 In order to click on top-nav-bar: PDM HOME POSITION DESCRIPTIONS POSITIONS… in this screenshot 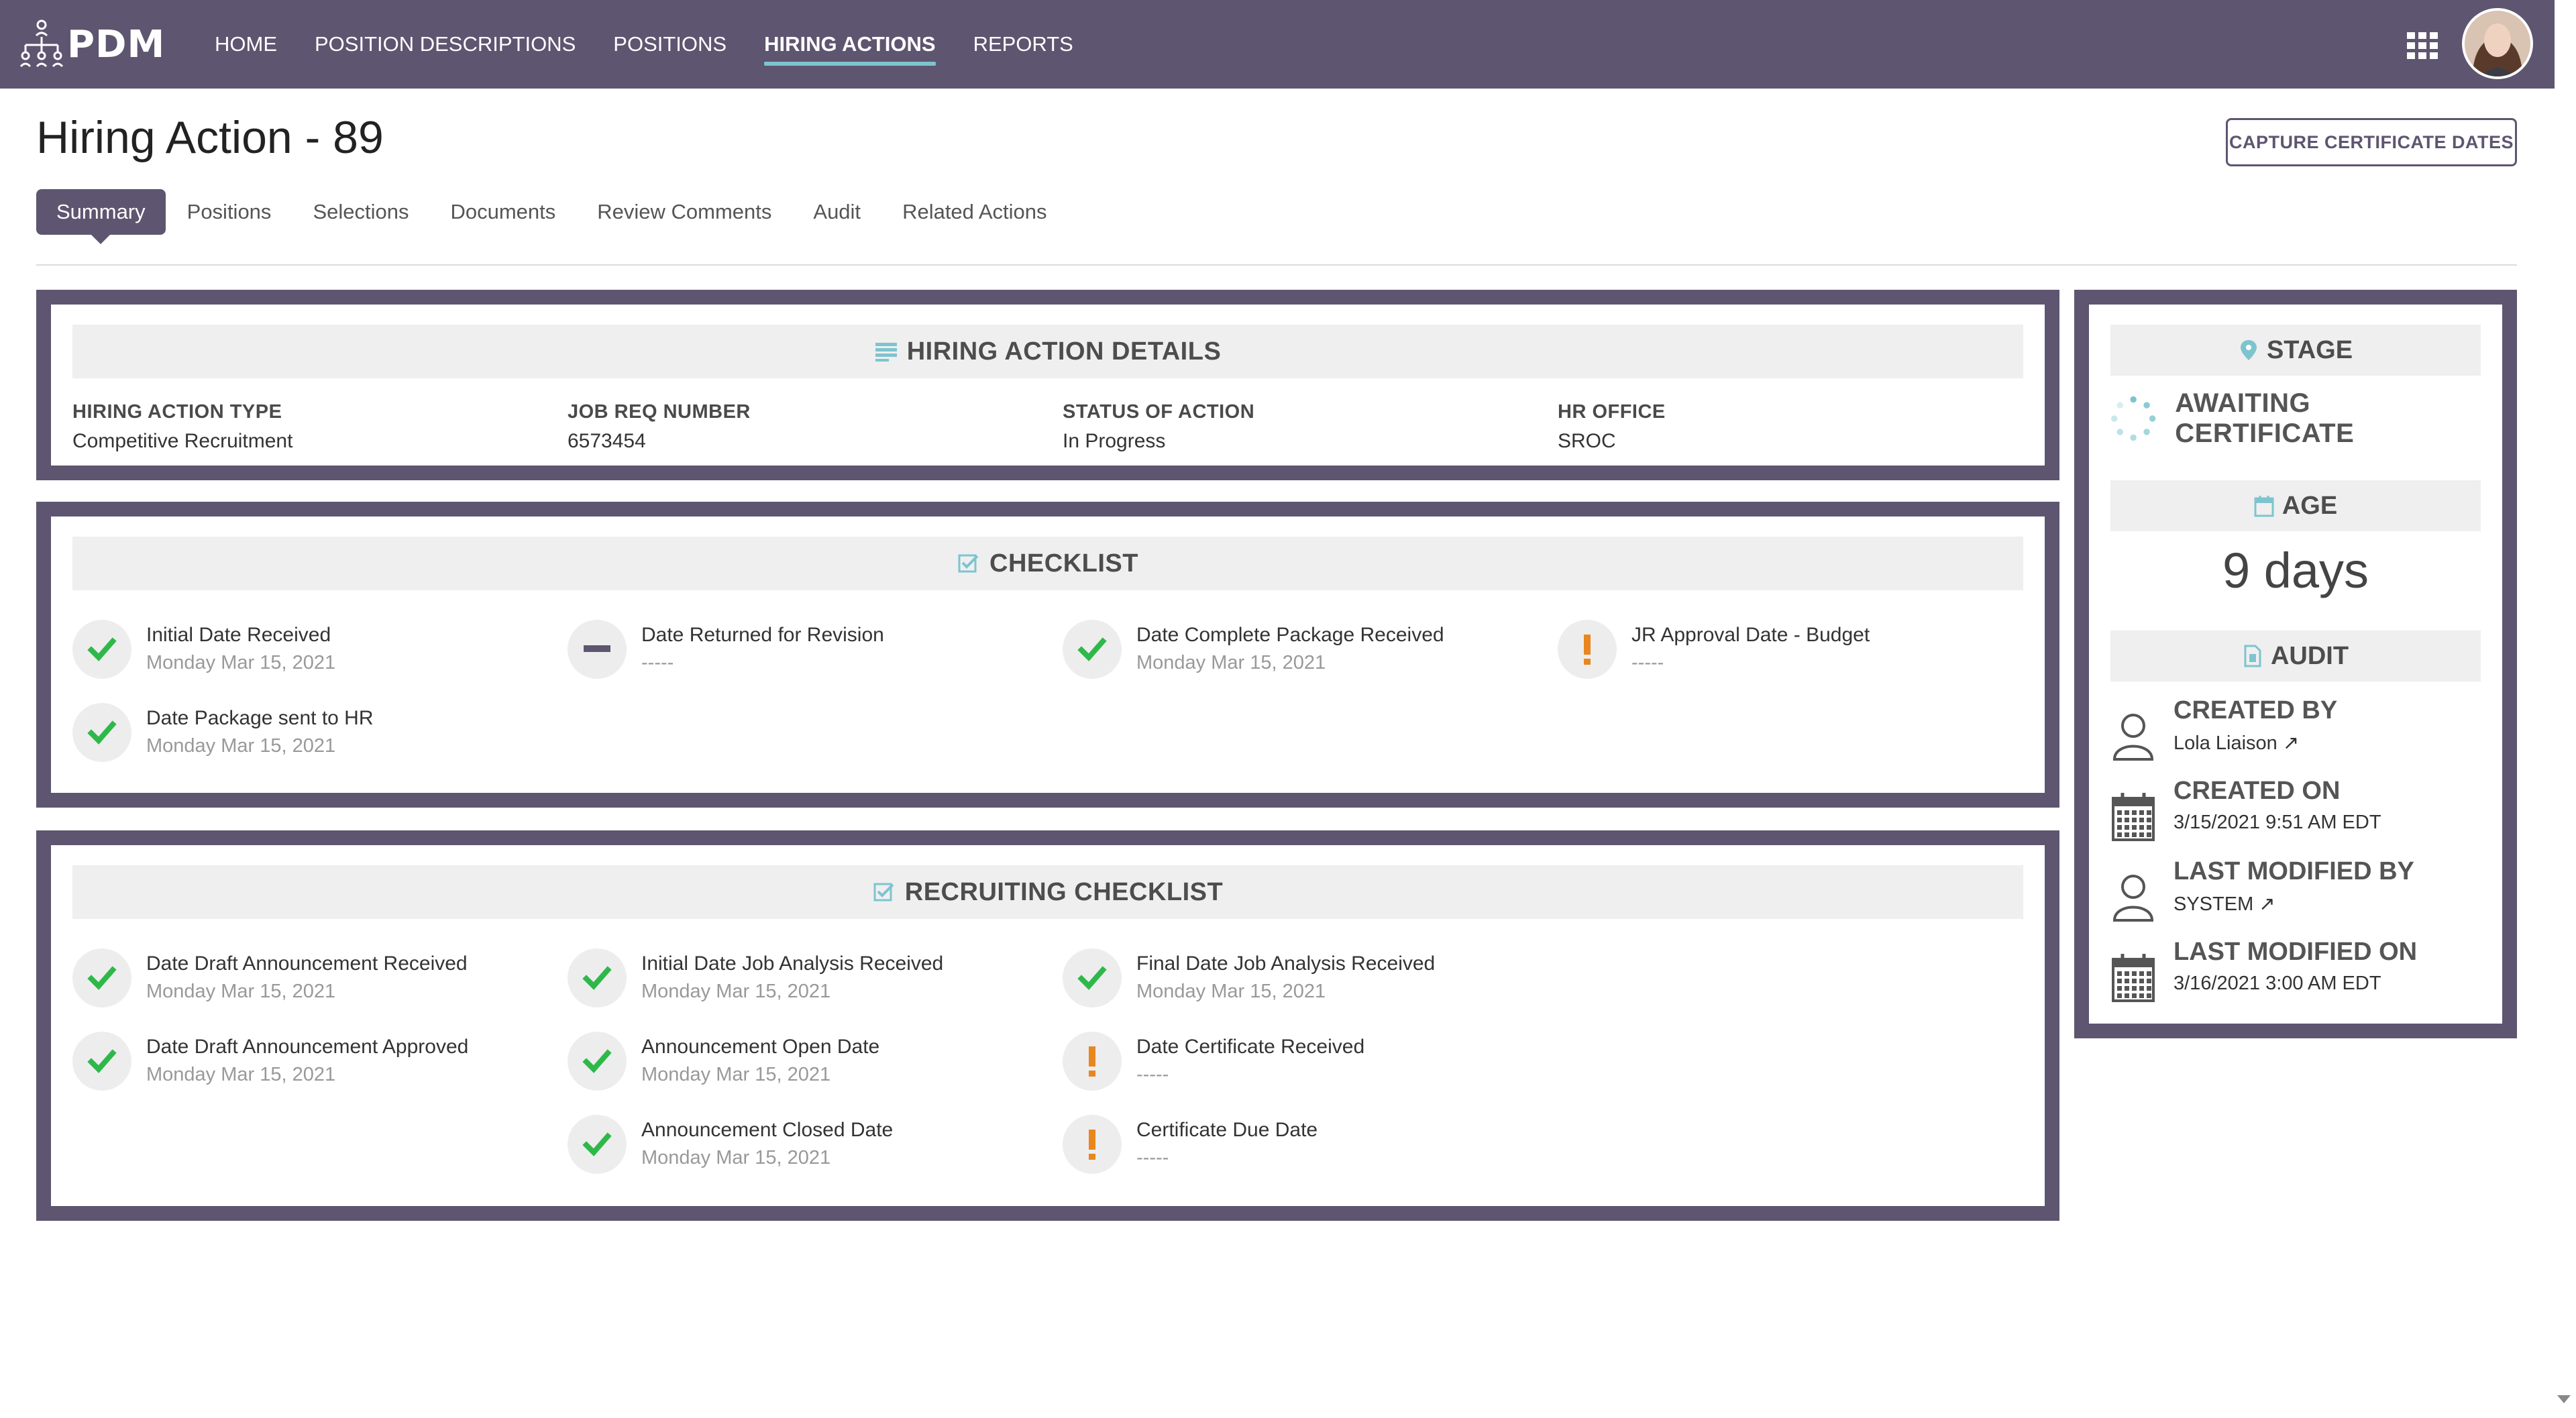, I will do `click(1277, 44)`.